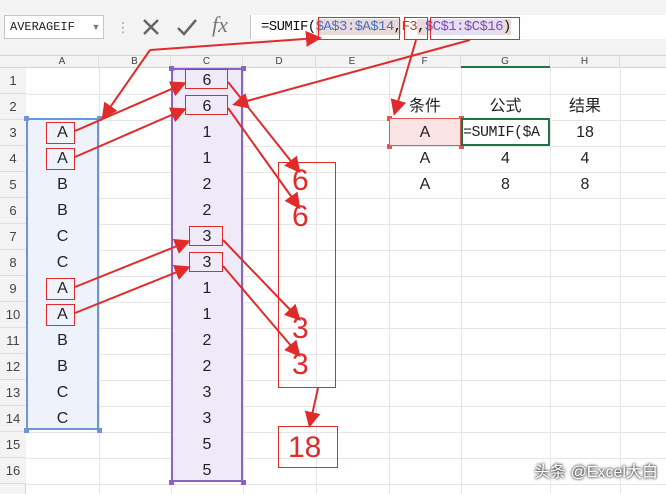 Image resolution: width=666 pixels, height=494 pixels. I want to click on column-header-f: F, so click(425, 62).